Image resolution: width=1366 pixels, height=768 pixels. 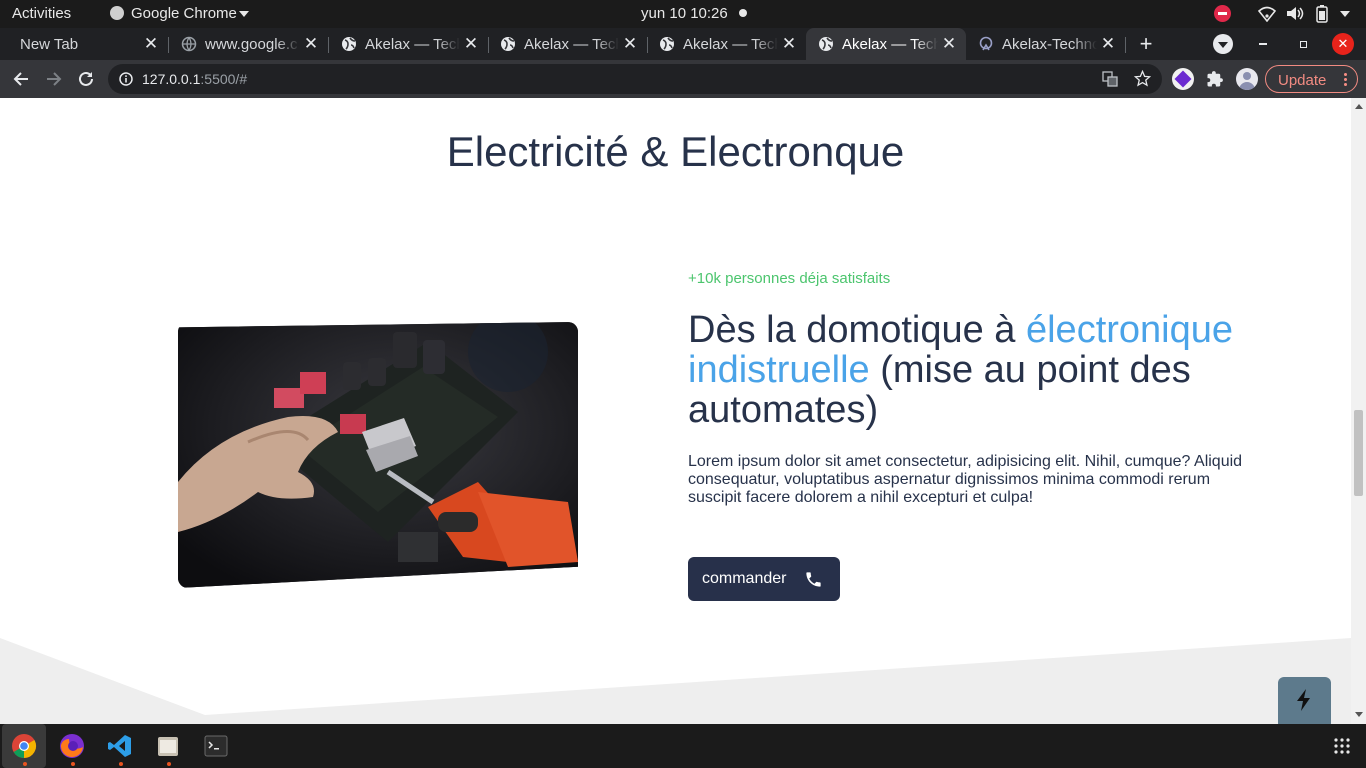 I want to click on url-path: :5500/#, so click(x=224, y=79).